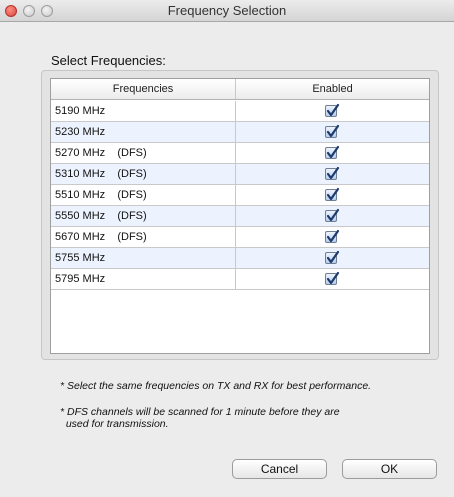 This screenshot has height=497, width=454. I want to click on table-row: 5670 MHz (DFS), so click(240, 237).